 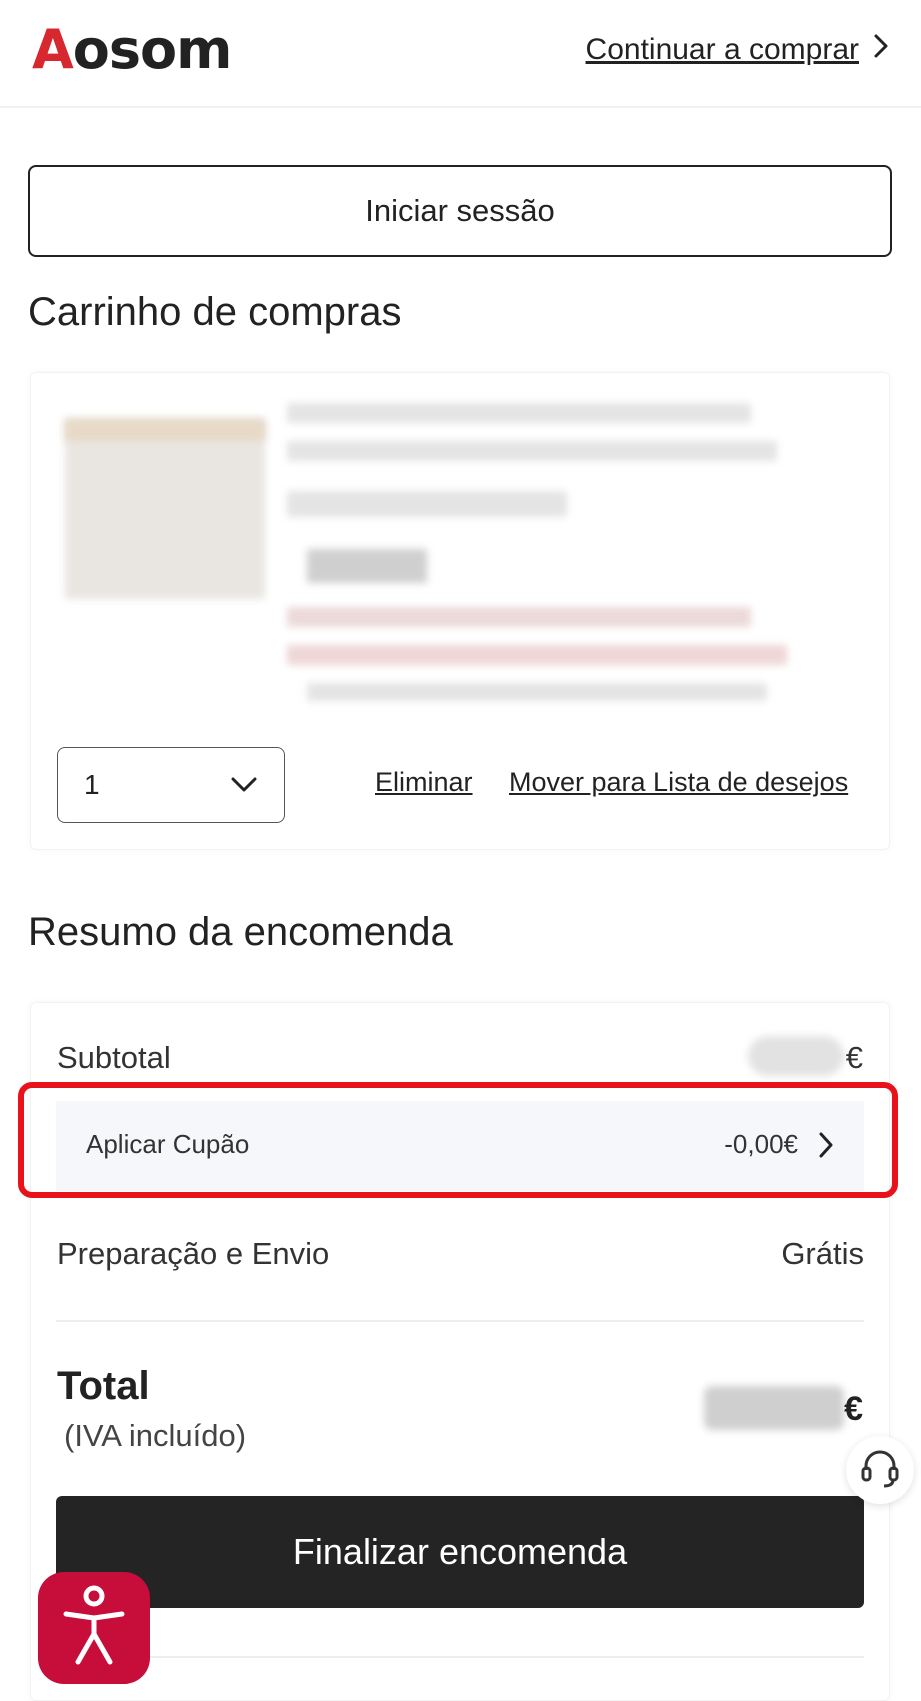 I want to click on product-promo-blurred, so click(x=519, y=617).